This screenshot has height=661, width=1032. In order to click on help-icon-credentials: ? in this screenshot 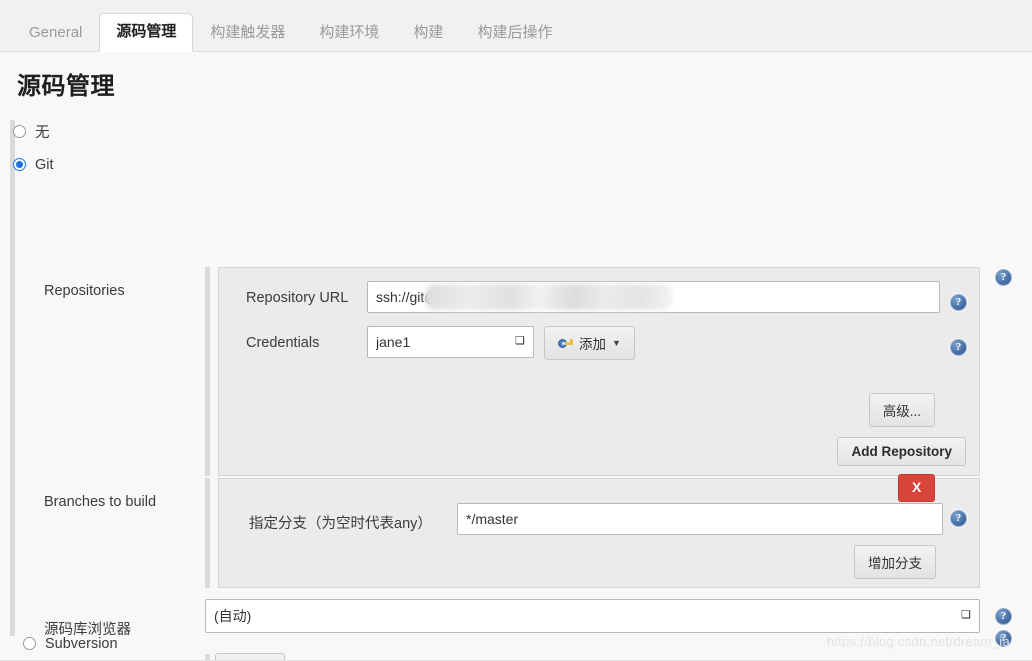, I will do `click(958, 347)`.